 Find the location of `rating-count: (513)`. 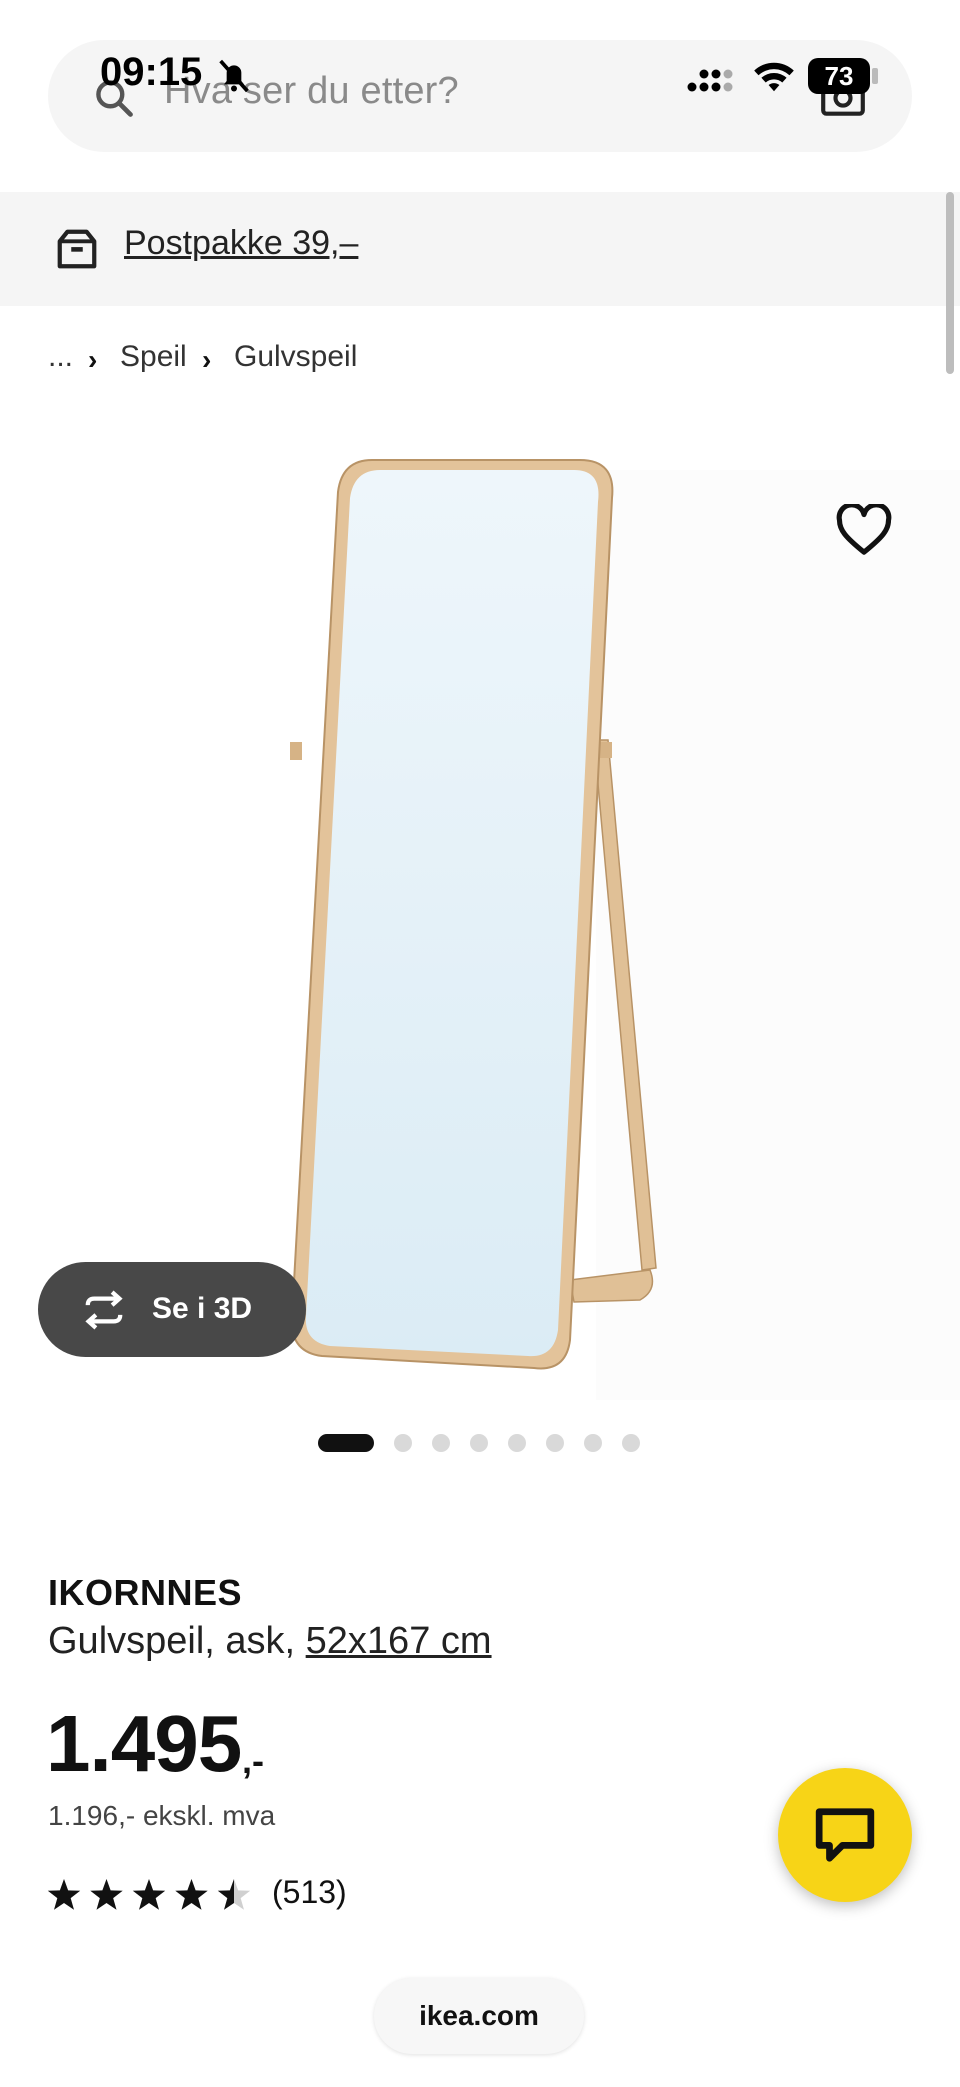

rating-count: (513) is located at coordinates (309, 1892).